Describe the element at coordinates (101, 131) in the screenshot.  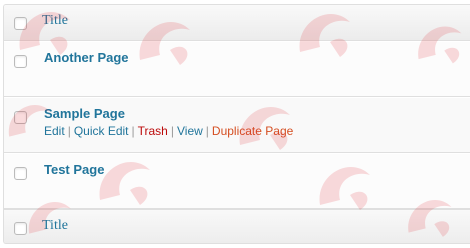
I see `quick-edit-link: Quick Edit` at that location.